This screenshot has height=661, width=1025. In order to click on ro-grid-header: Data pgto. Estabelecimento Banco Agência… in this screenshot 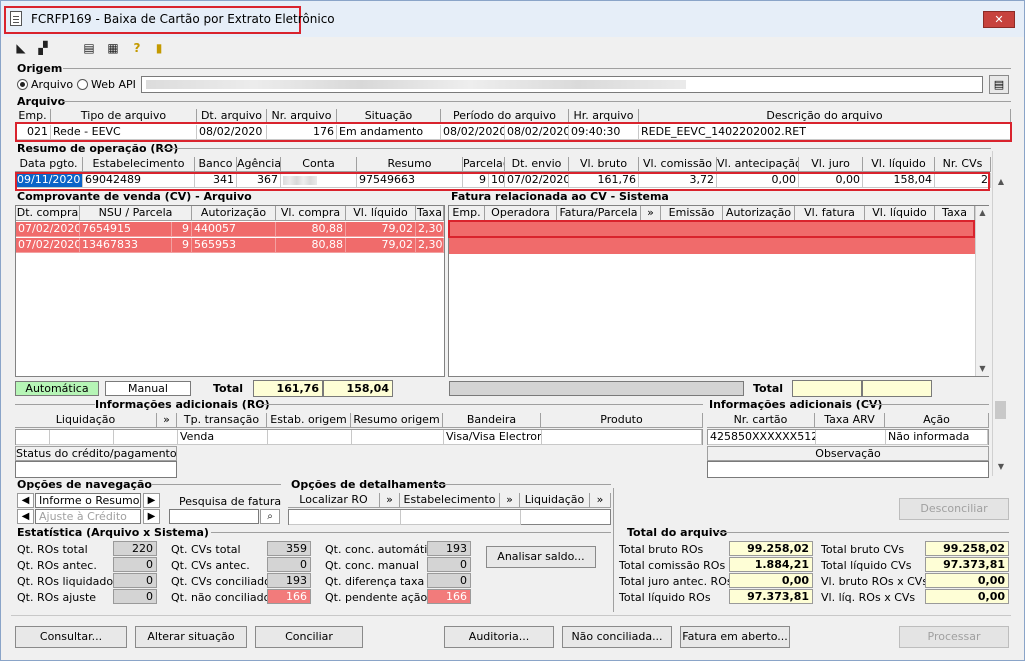, I will do `click(503, 164)`.